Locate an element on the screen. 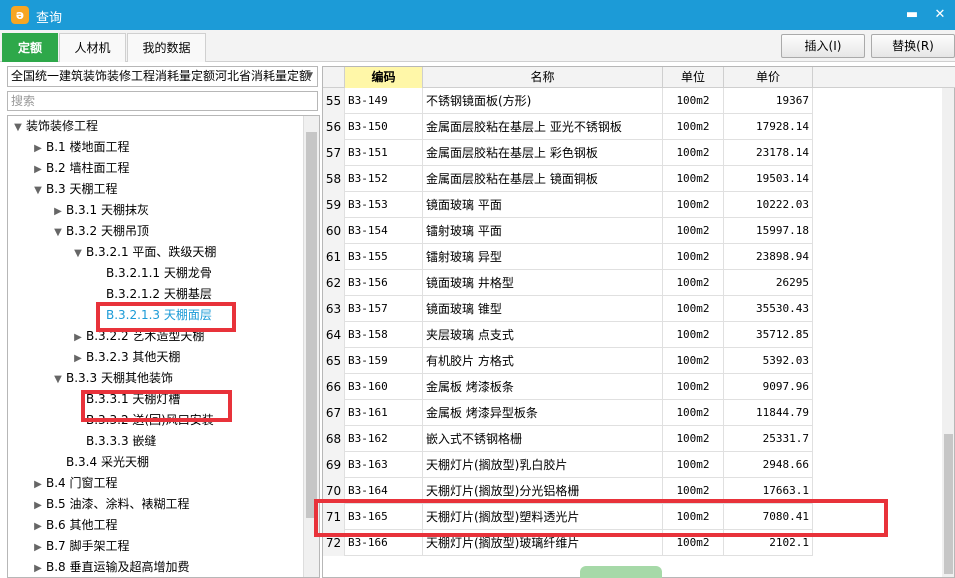 The image size is (955, 578). tree-item: ▶ B.3.1 天棚抹灰 is located at coordinates (99, 210).